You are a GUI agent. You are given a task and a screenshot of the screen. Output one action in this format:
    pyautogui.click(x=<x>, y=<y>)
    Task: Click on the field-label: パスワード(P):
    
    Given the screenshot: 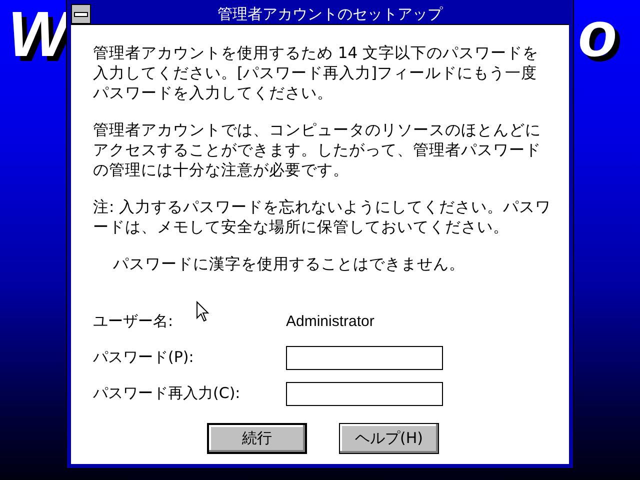 What is the action you would take?
    pyautogui.click(x=144, y=357)
    